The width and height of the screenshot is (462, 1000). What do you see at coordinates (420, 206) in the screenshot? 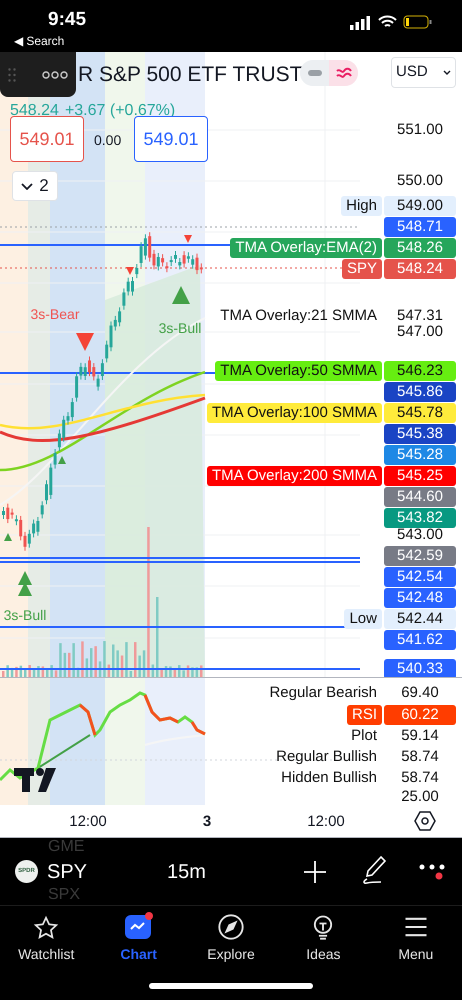
I see `price-label: 549.00` at bounding box center [420, 206].